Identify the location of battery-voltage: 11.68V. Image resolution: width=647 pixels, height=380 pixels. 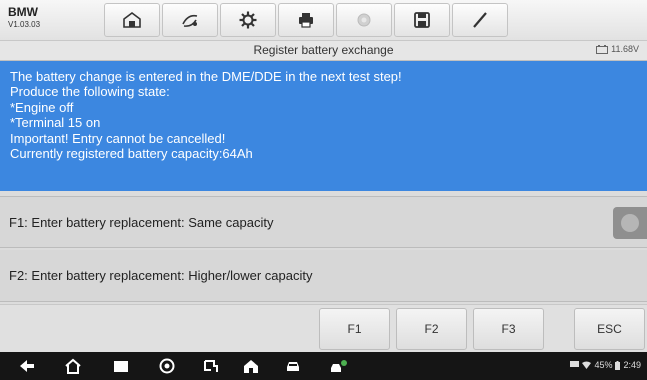
(617, 49).